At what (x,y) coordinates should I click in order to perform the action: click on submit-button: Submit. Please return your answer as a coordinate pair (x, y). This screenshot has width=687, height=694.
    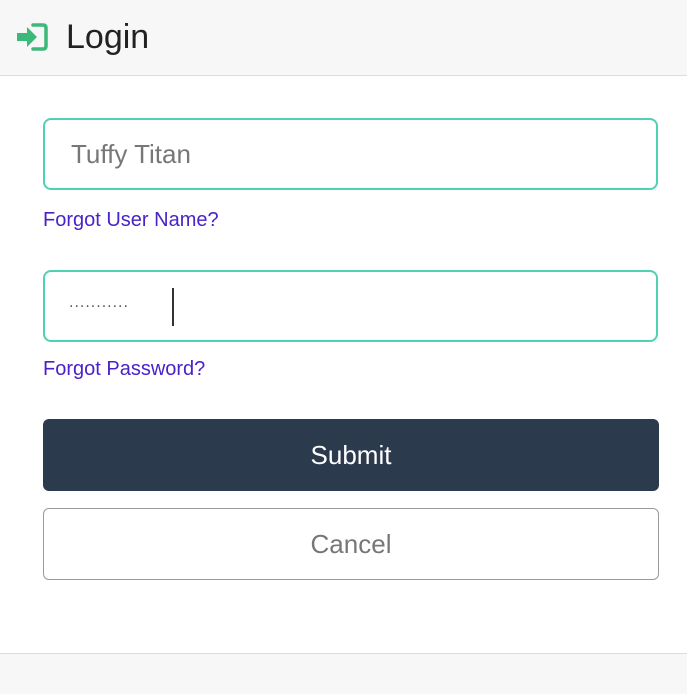
    Looking at the image, I should click on (351, 455).